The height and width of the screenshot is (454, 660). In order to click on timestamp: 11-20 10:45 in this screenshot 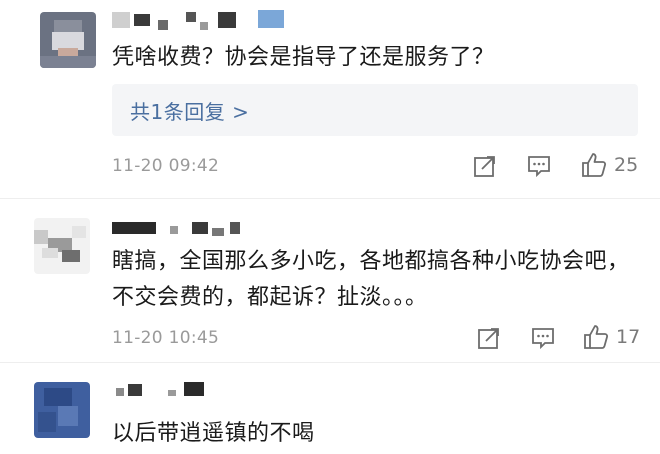, I will do `click(166, 338)`.